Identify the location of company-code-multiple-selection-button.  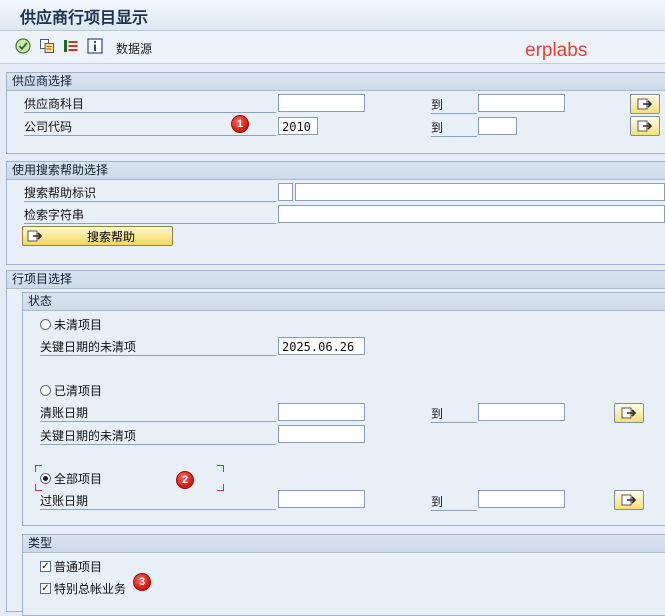
(645, 126).